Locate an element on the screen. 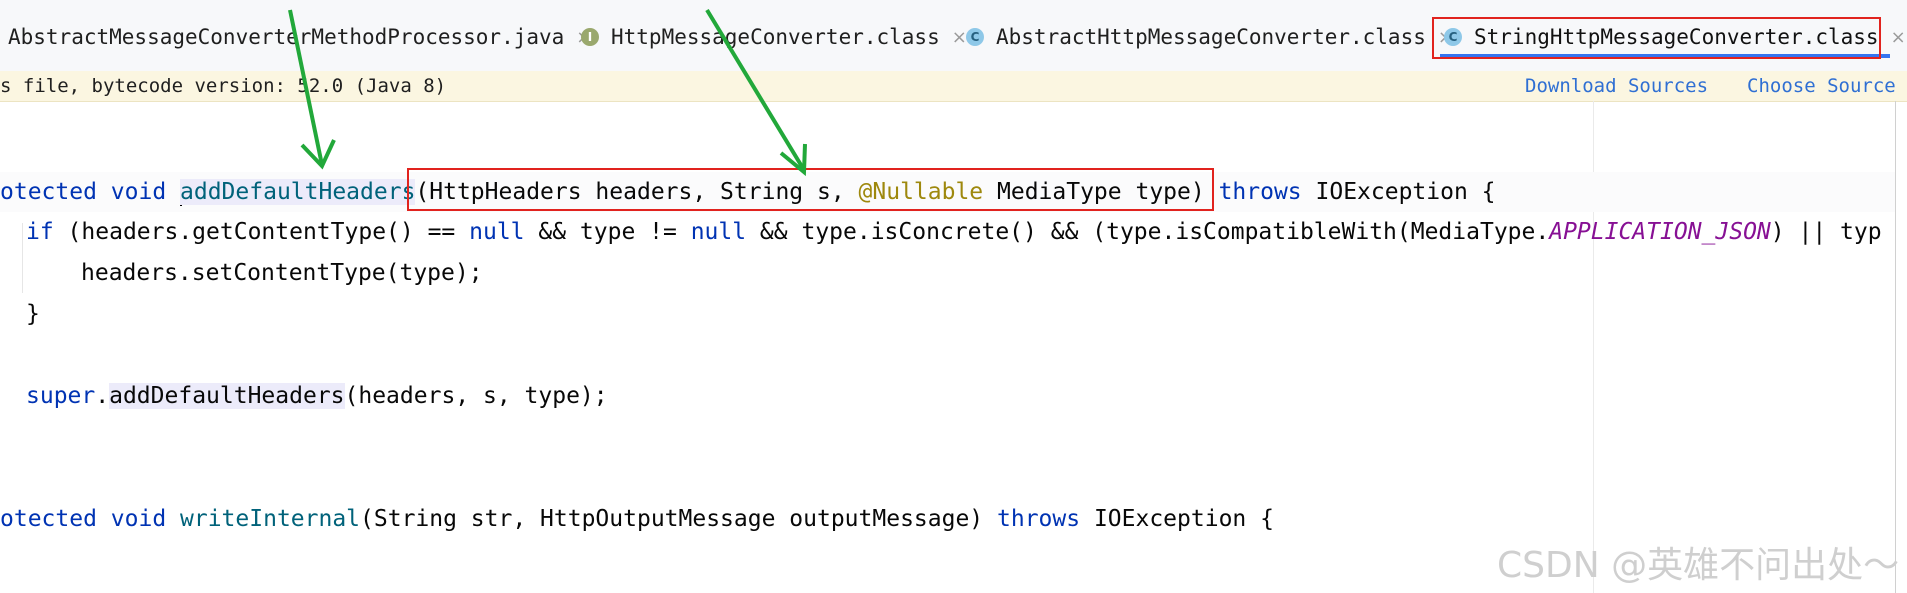 The width and height of the screenshot is (1907, 593). arrow-to-parameters is located at coordinates (756, 92).